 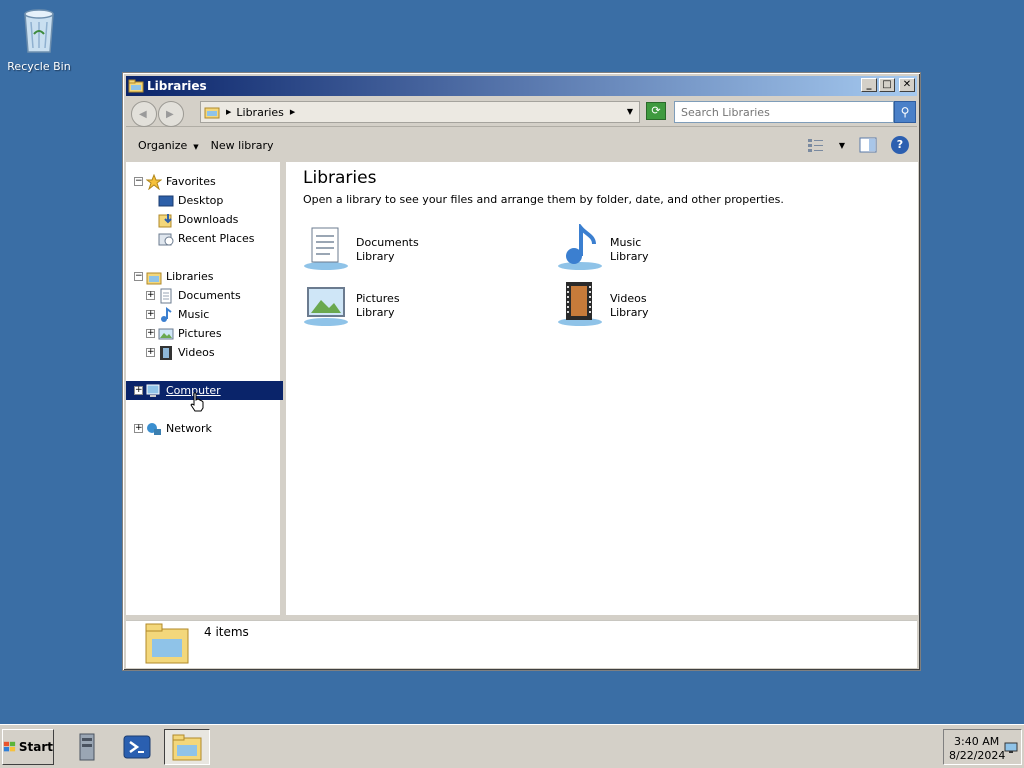 What do you see at coordinates (626, 242) in the screenshot?
I see `library-name: Music` at bounding box center [626, 242].